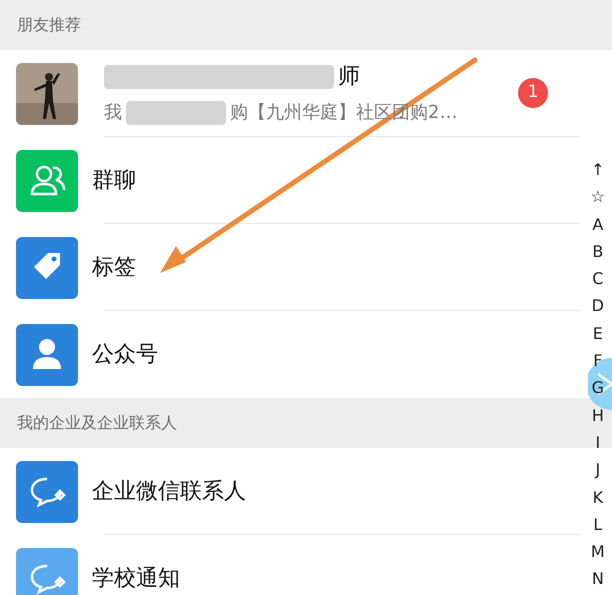 The width and height of the screenshot is (612, 595). I want to click on index-letter: ↑, so click(598, 170).